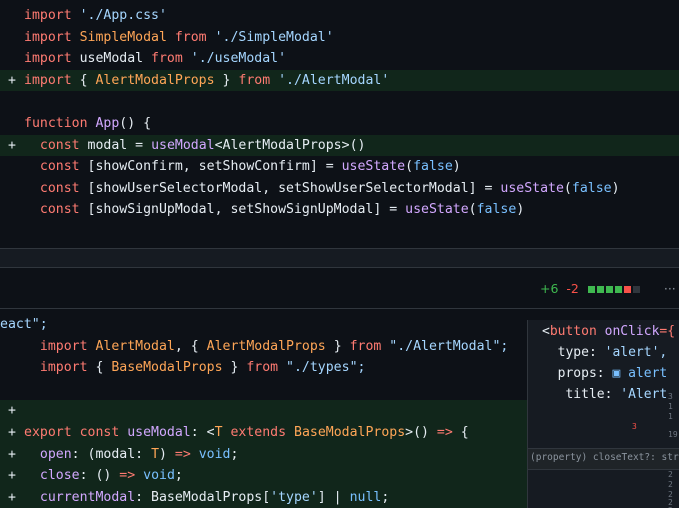 This screenshot has height=508, width=679. Describe the element at coordinates (644, 394) in the screenshot. I see `code-token: 'Alert` at that location.